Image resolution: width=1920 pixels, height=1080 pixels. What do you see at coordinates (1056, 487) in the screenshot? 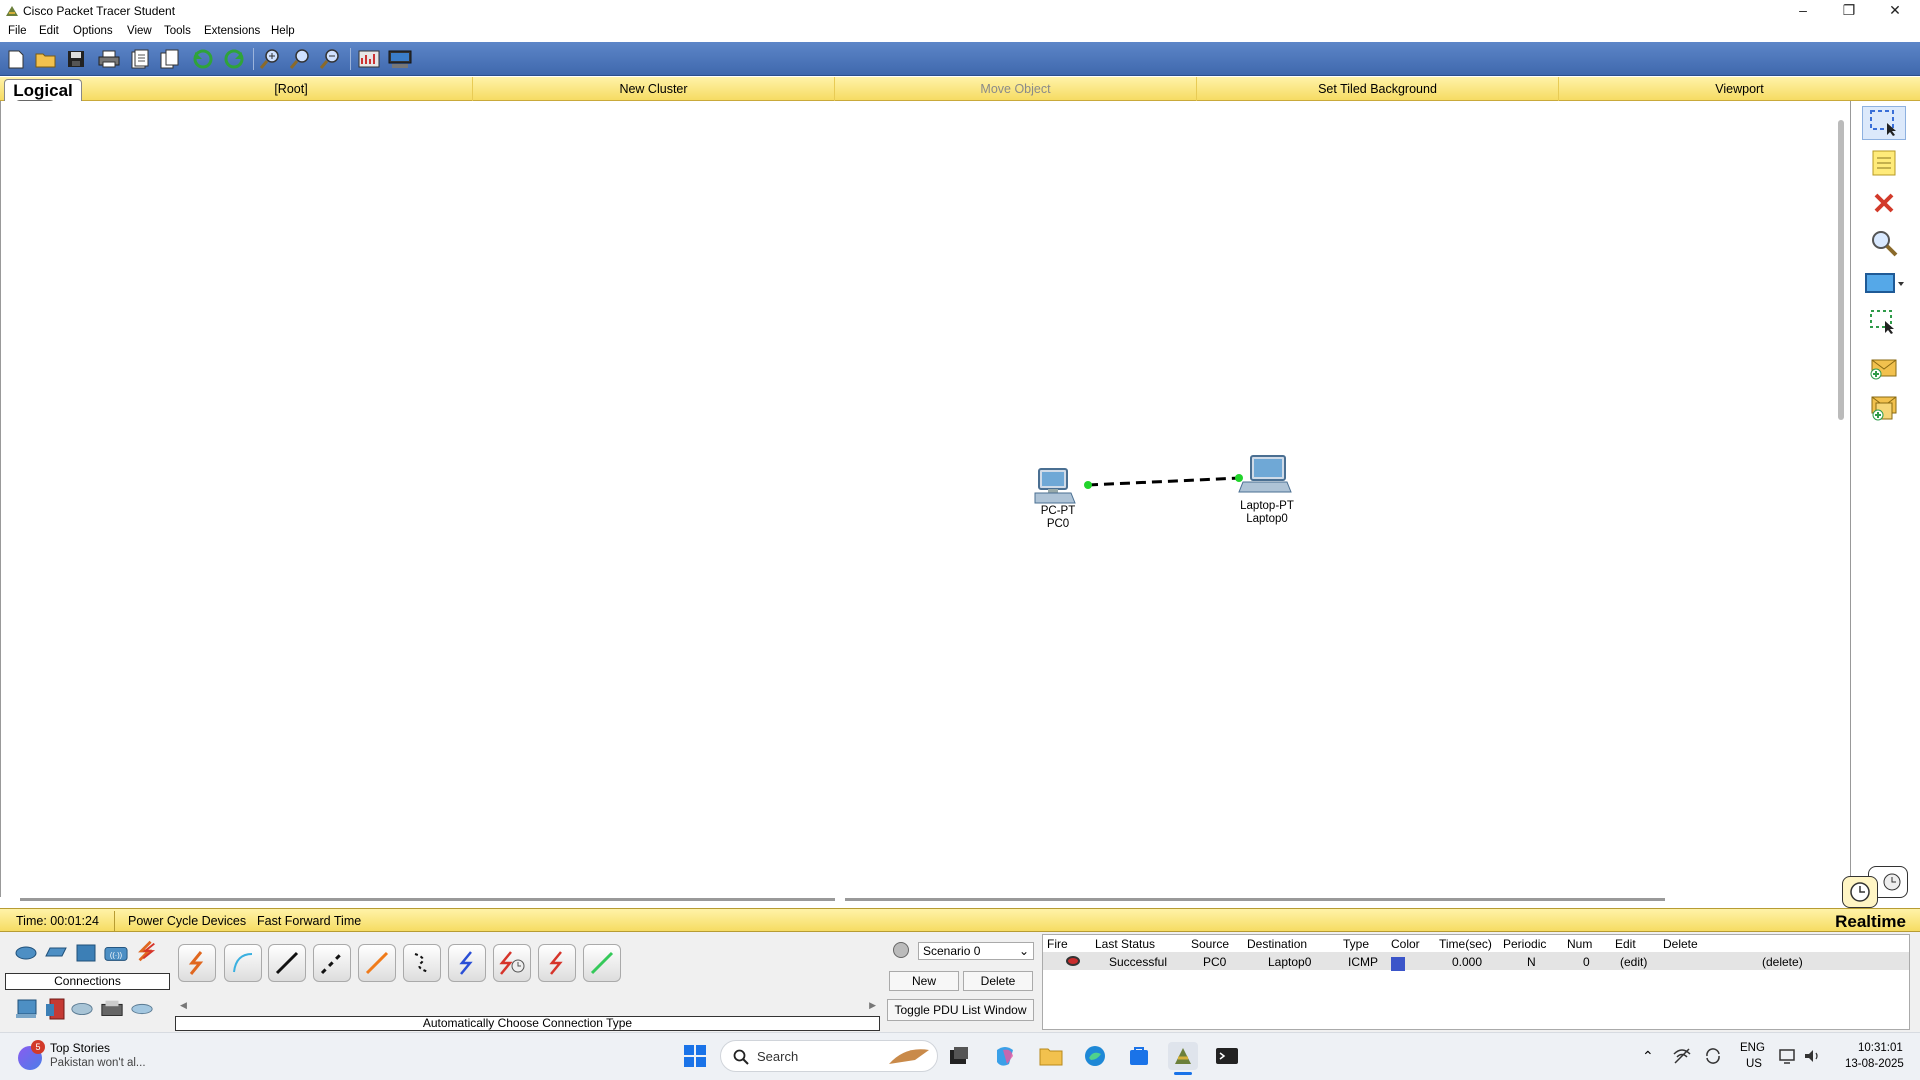
I see `pc0-device-icon` at bounding box center [1056, 487].